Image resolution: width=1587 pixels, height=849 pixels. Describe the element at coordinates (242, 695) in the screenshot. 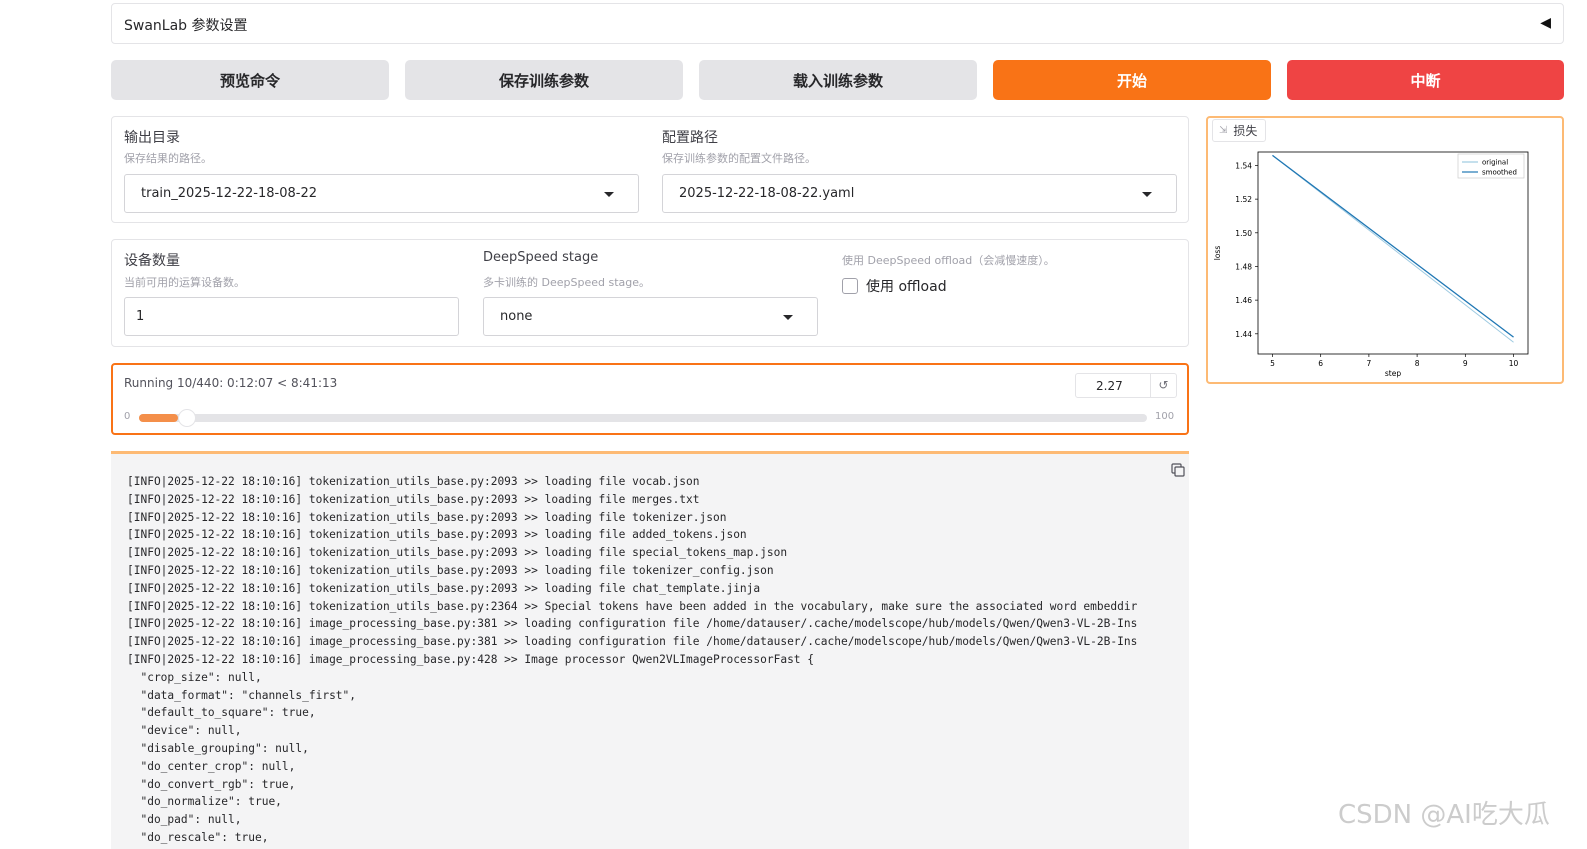

I see `log-line: "data_format": "channels_first",` at that location.